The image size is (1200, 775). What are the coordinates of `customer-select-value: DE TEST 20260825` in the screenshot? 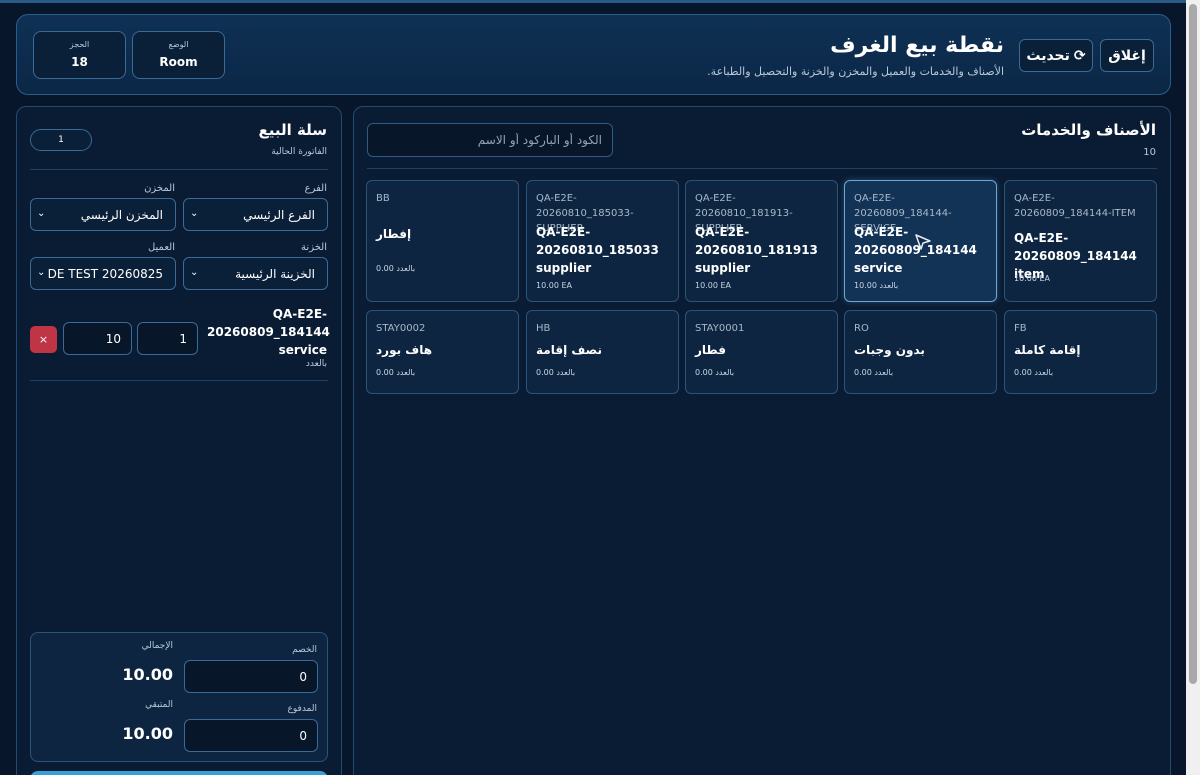 It's located at (105, 274).